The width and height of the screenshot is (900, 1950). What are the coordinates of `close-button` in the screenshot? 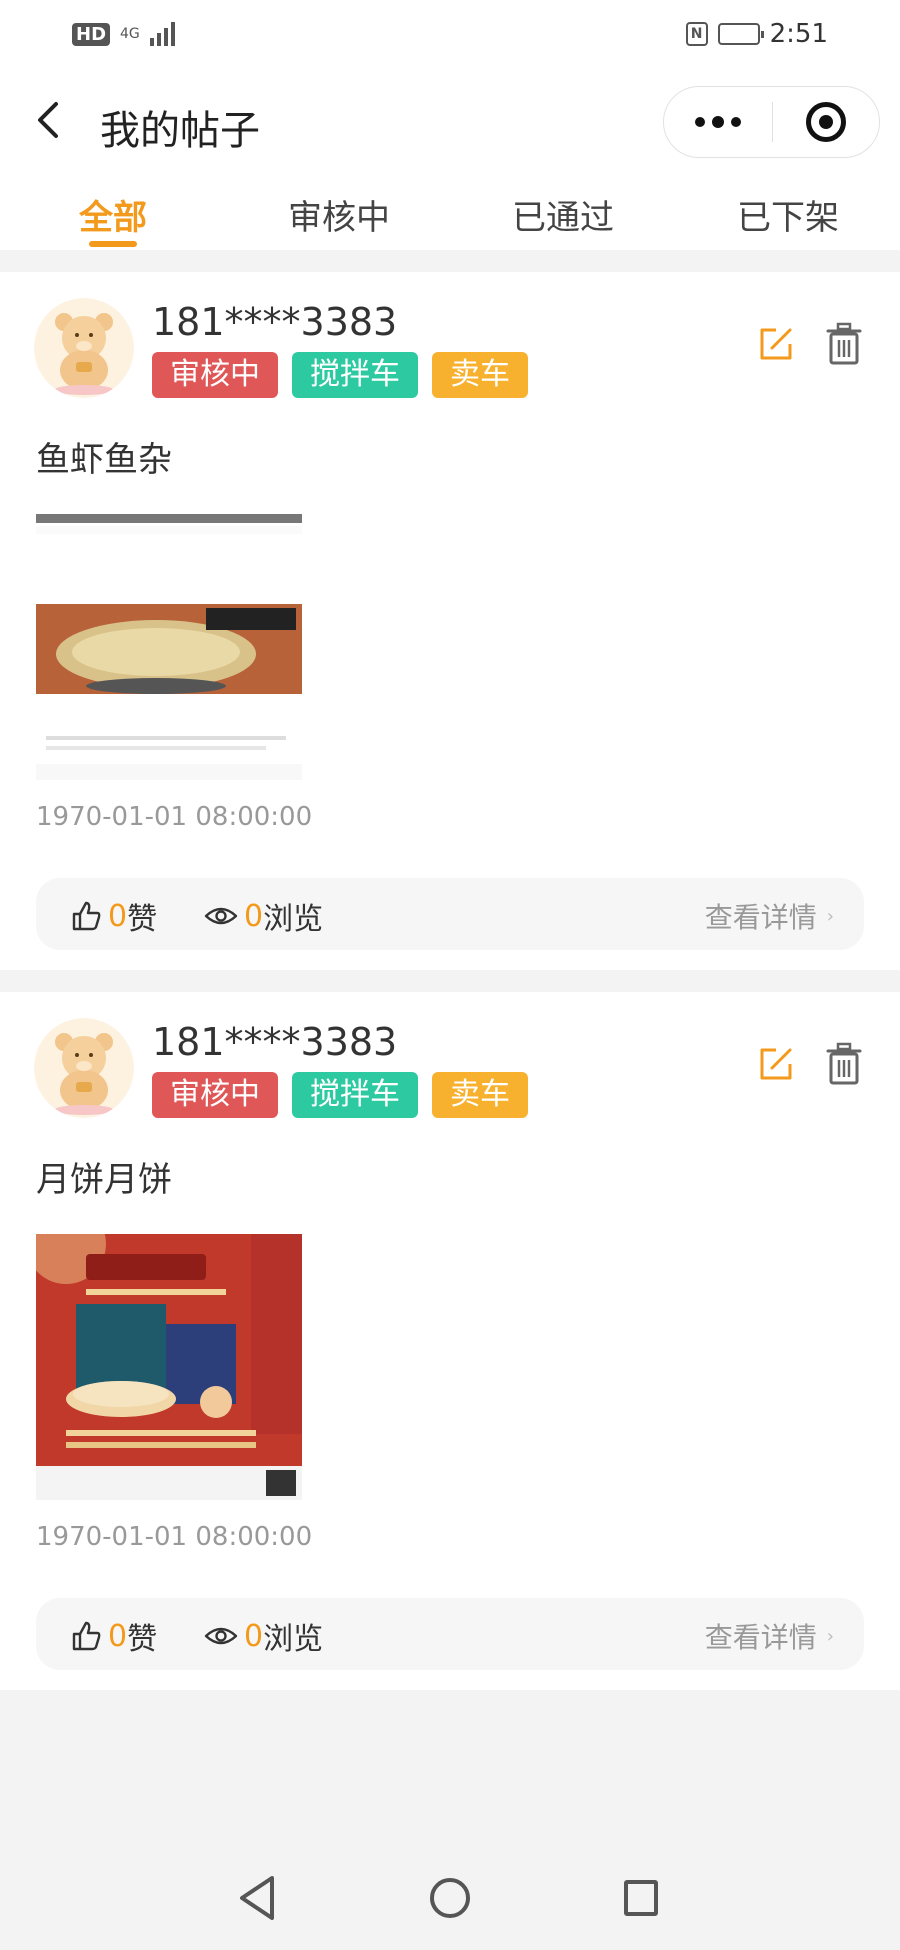 It's located at (826, 122).